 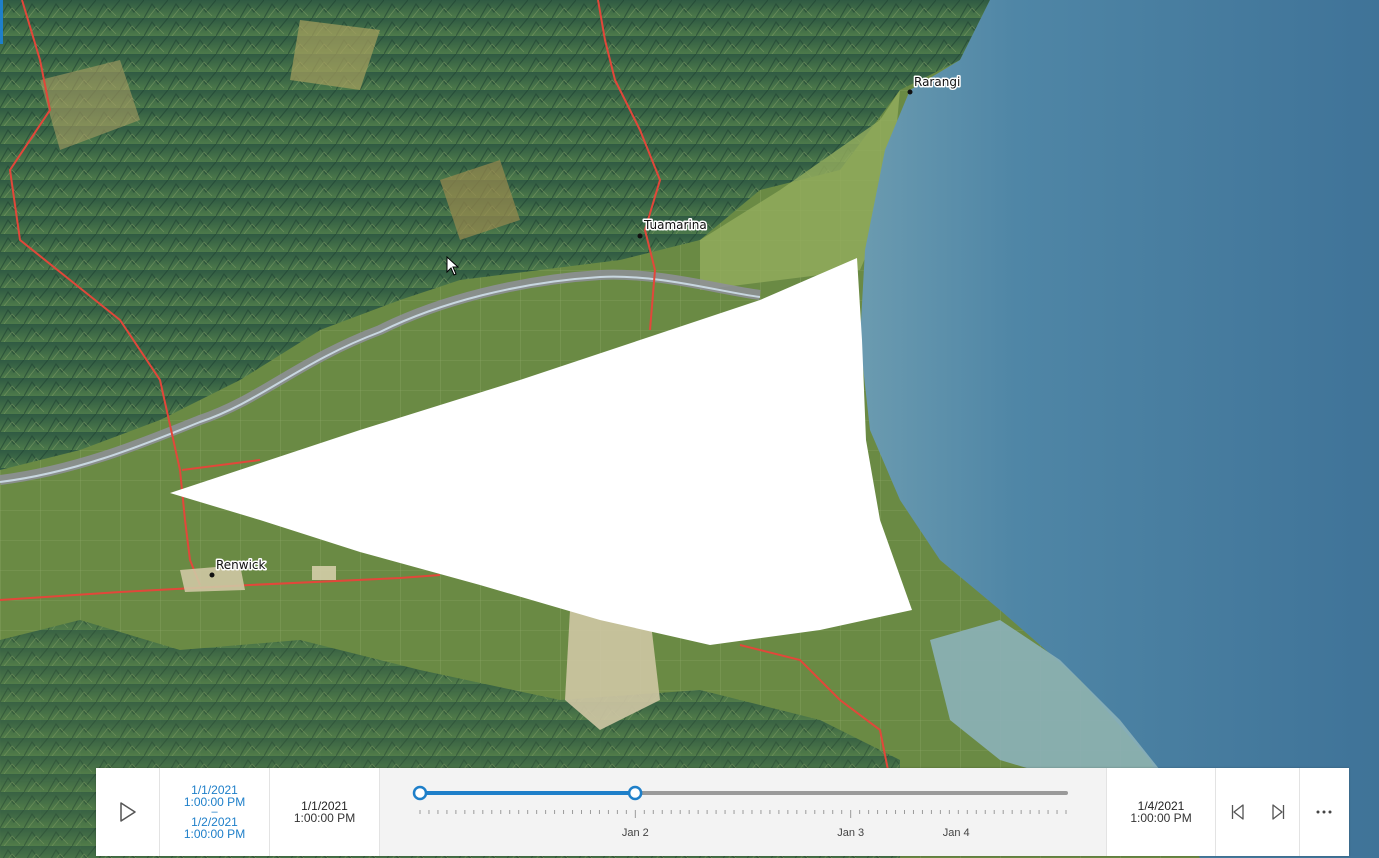 I want to click on menu-cell, so click(x=1324, y=812).